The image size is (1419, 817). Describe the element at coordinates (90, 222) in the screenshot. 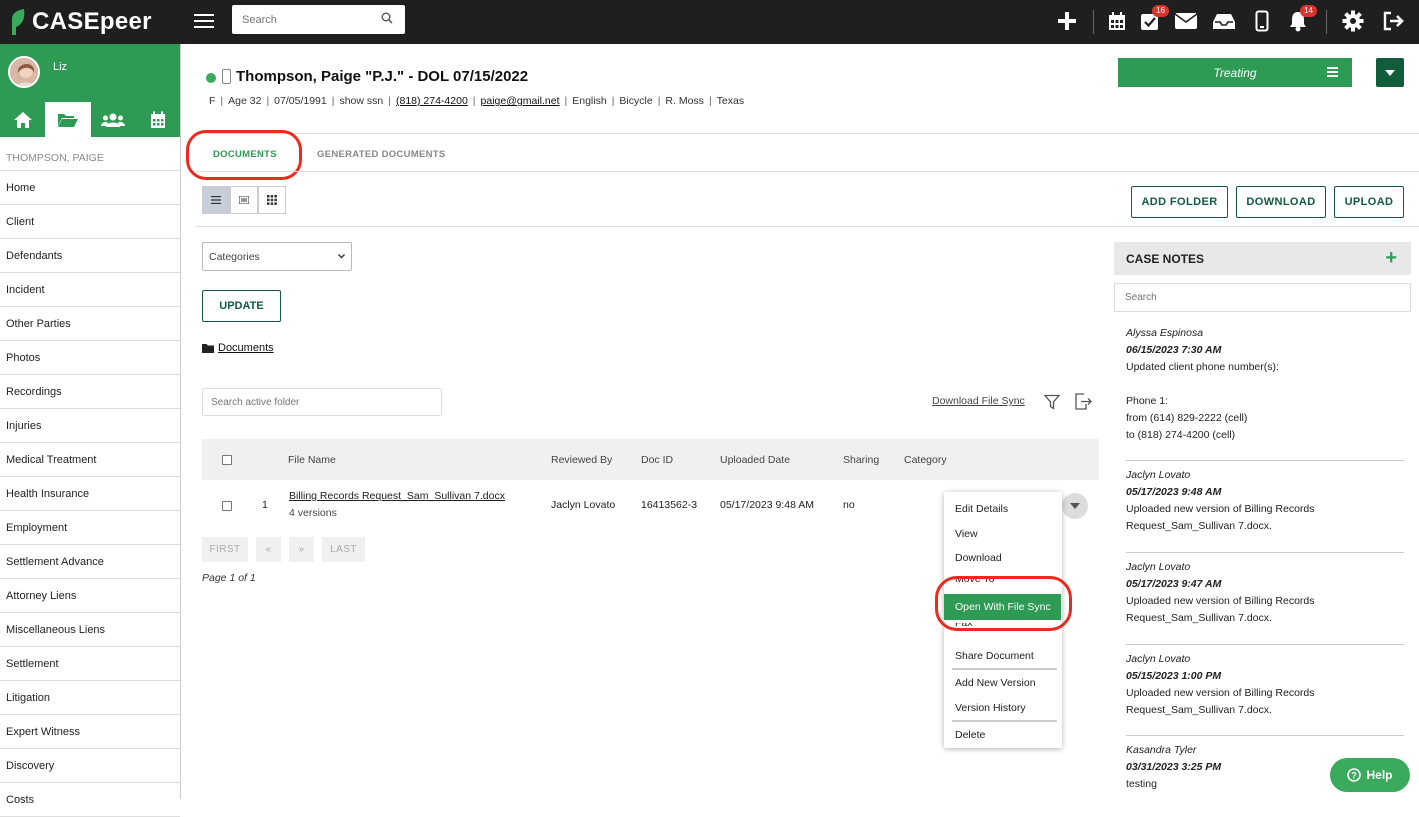

I see `sidebar-item-client: Client` at that location.